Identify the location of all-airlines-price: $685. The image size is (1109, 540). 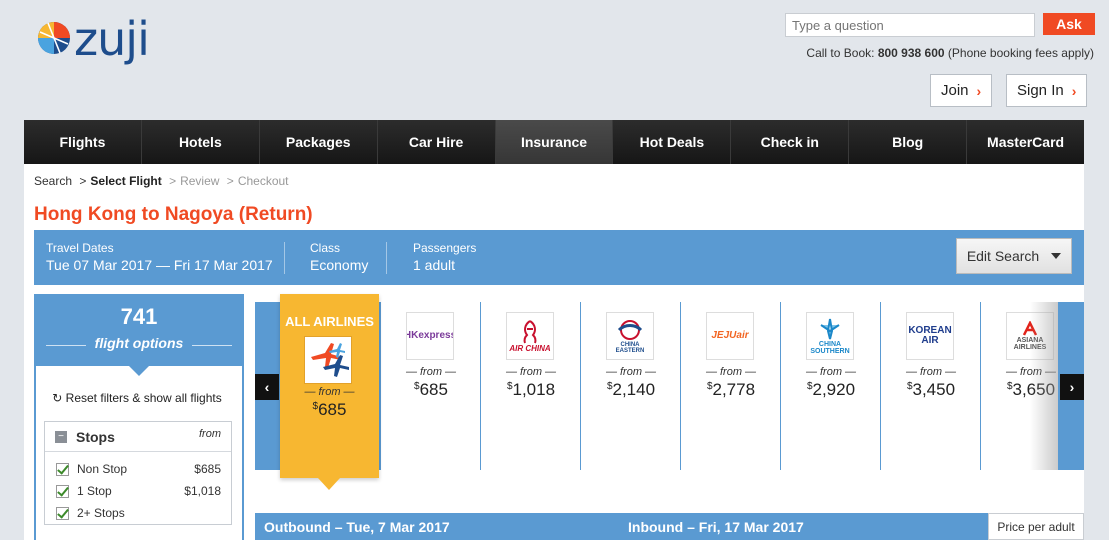
(329, 410).